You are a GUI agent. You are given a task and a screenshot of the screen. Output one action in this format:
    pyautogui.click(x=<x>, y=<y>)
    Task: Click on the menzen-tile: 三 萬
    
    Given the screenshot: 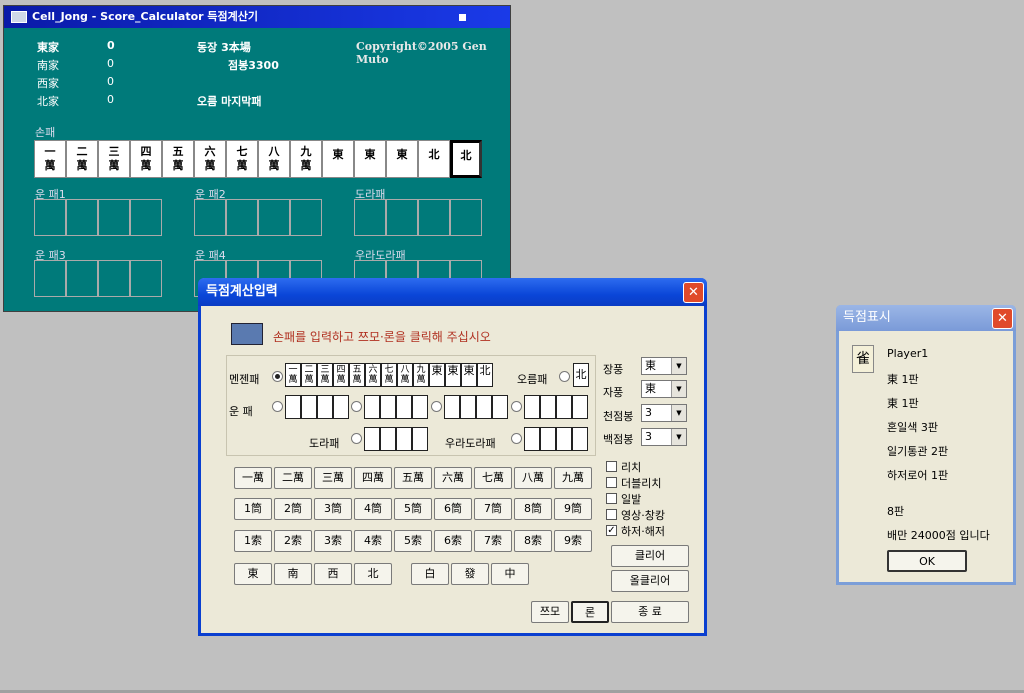 What is the action you would take?
    pyautogui.click(x=325, y=375)
    